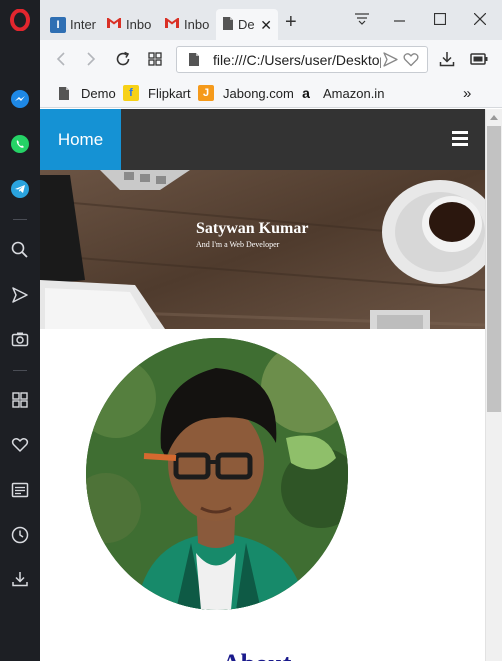  I want to click on flipkart-icon: f, so click(131, 93).